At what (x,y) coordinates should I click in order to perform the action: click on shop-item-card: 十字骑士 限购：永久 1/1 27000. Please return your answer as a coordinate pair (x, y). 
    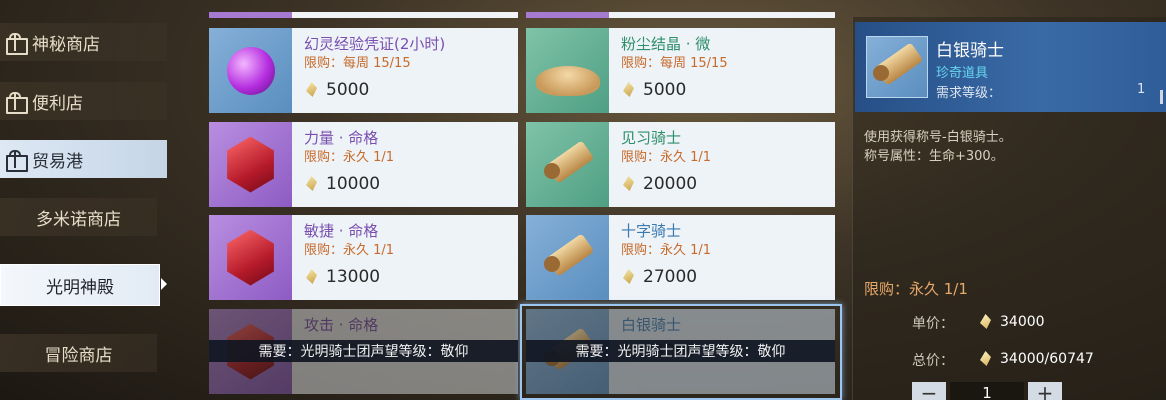
    Looking at the image, I should click on (680, 257).